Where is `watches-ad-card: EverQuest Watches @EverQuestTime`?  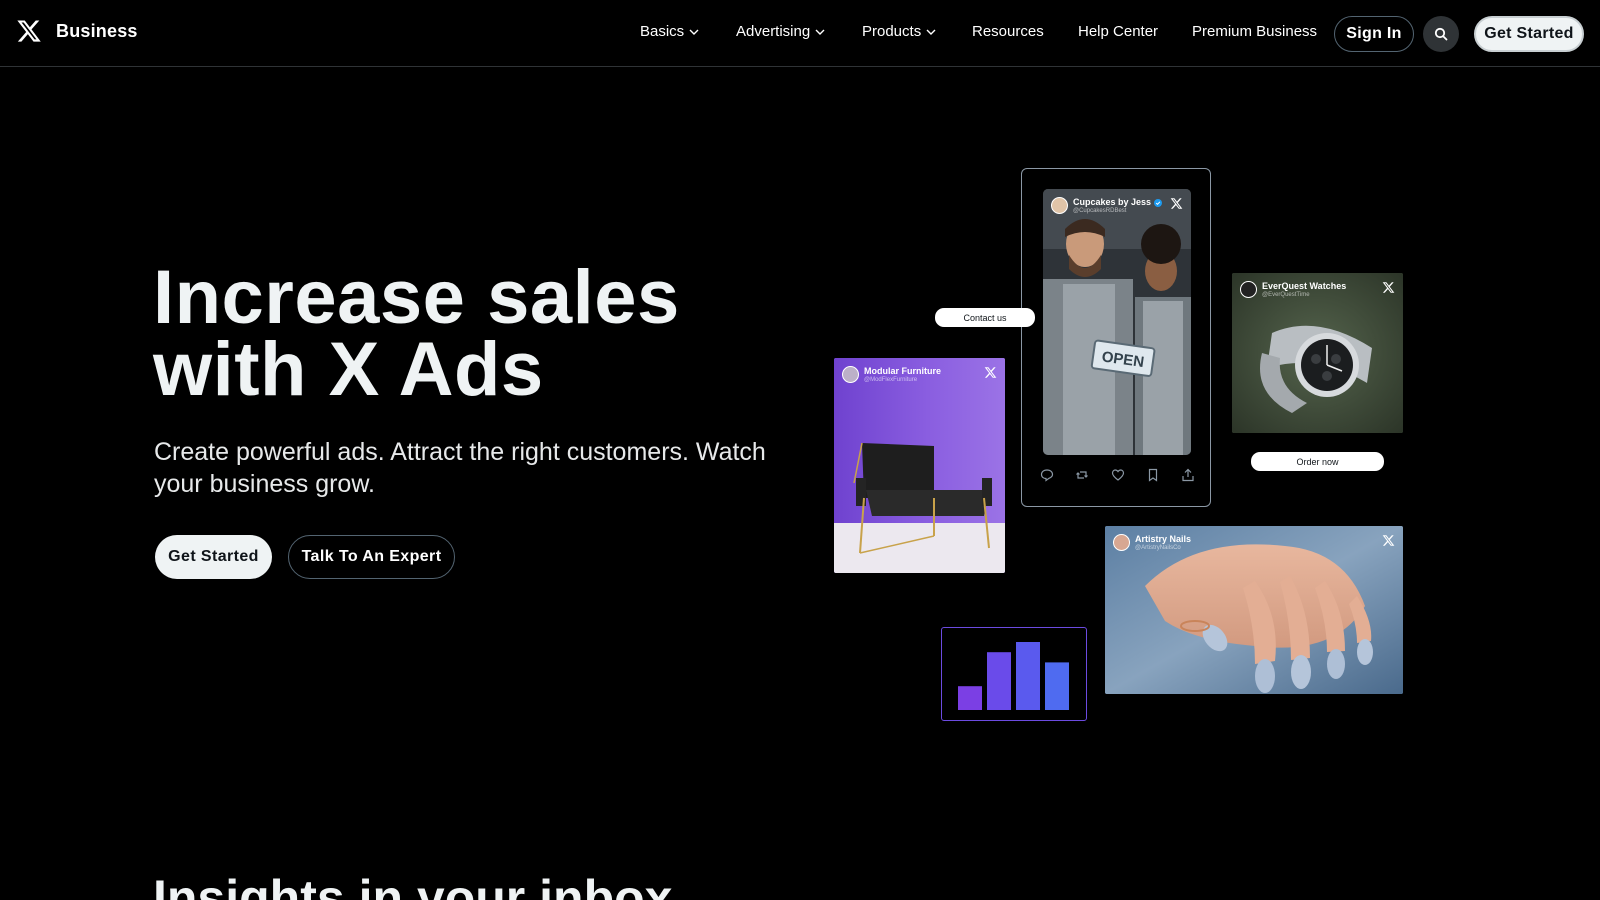 watches-ad-card: EverQuest Watches @EverQuestTime is located at coordinates (1317, 353).